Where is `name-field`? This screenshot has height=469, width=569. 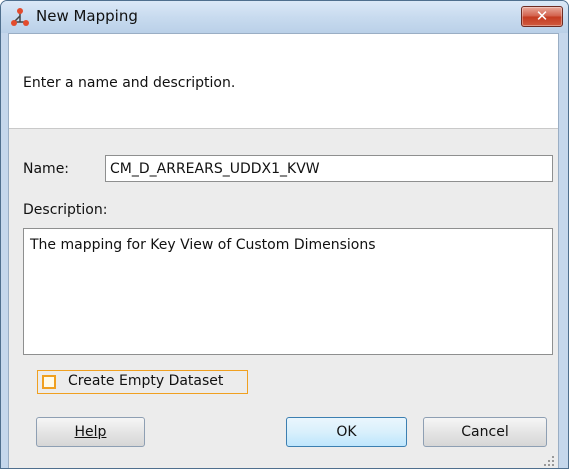 name-field is located at coordinates (329, 168).